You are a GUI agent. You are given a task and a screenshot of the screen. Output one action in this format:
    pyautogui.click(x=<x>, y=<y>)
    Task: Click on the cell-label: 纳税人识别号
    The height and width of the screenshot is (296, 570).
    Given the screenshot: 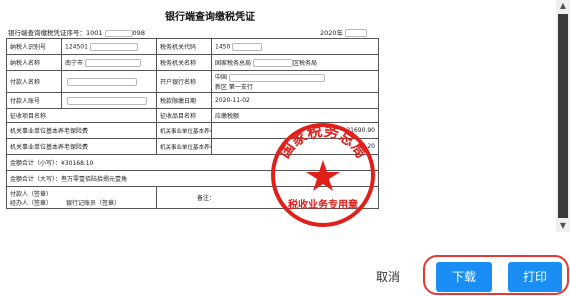 What is the action you would take?
    pyautogui.click(x=34, y=46)
    